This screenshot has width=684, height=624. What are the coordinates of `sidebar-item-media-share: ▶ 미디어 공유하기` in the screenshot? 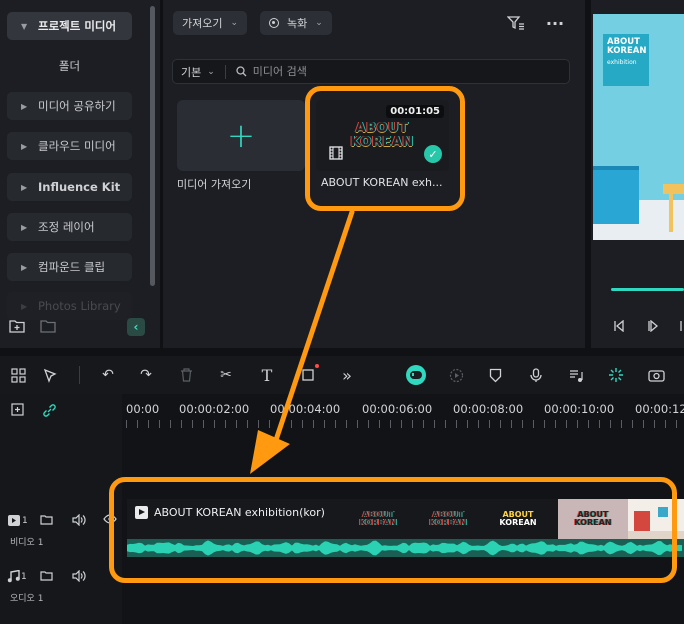 It's located at (69, 106).